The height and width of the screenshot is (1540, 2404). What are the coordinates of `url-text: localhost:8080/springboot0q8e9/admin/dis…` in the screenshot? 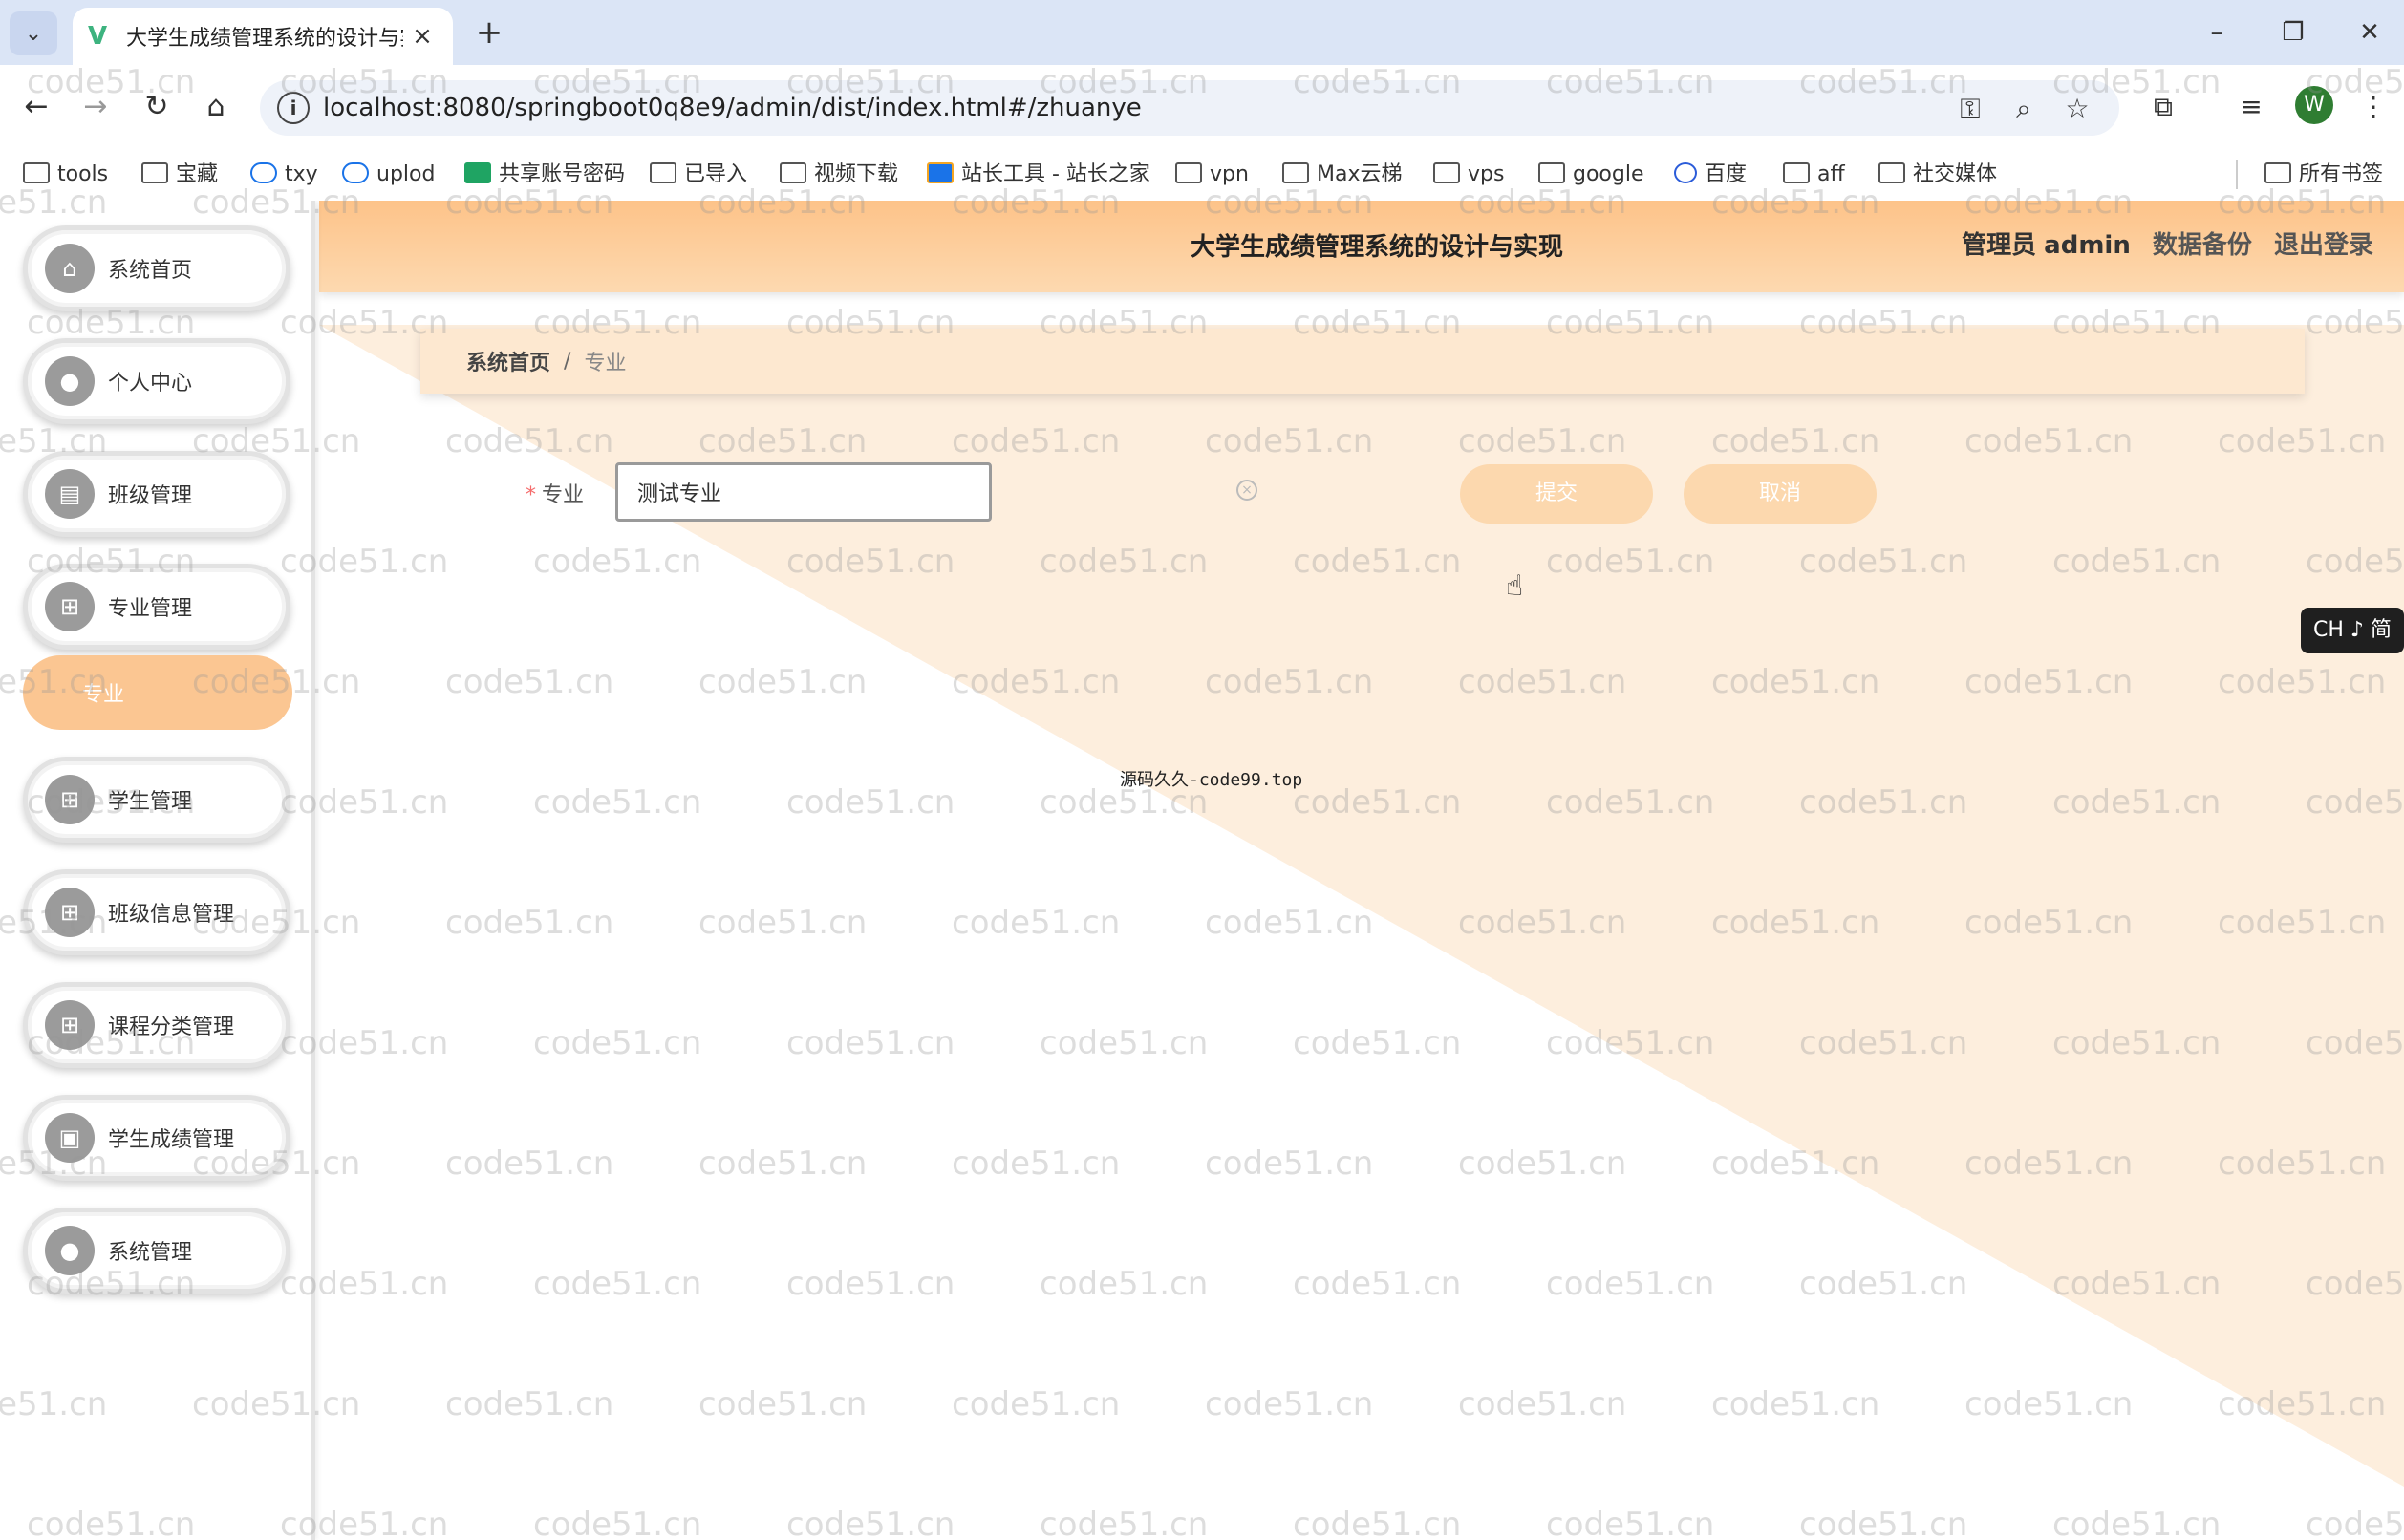 It's located at (732, 108).